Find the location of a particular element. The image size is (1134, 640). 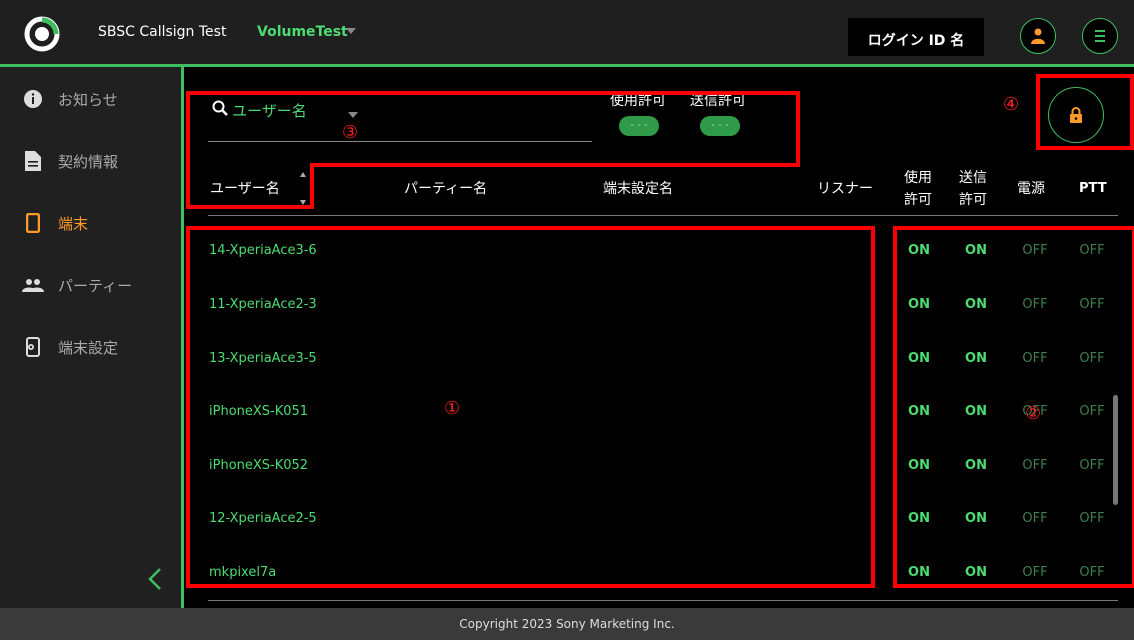

annotation-number-1: ① is located at coordinates (452, 408).